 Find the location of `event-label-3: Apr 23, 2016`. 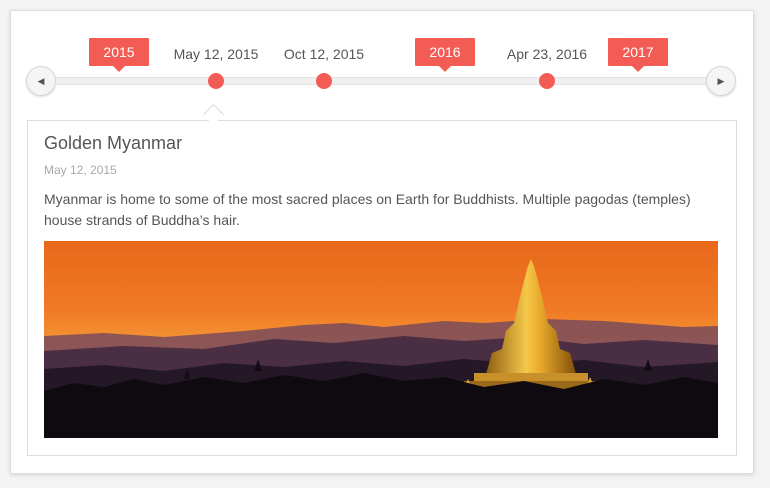

event-label-3: Apr 23, 2016 is located at coordinates (547, 54).